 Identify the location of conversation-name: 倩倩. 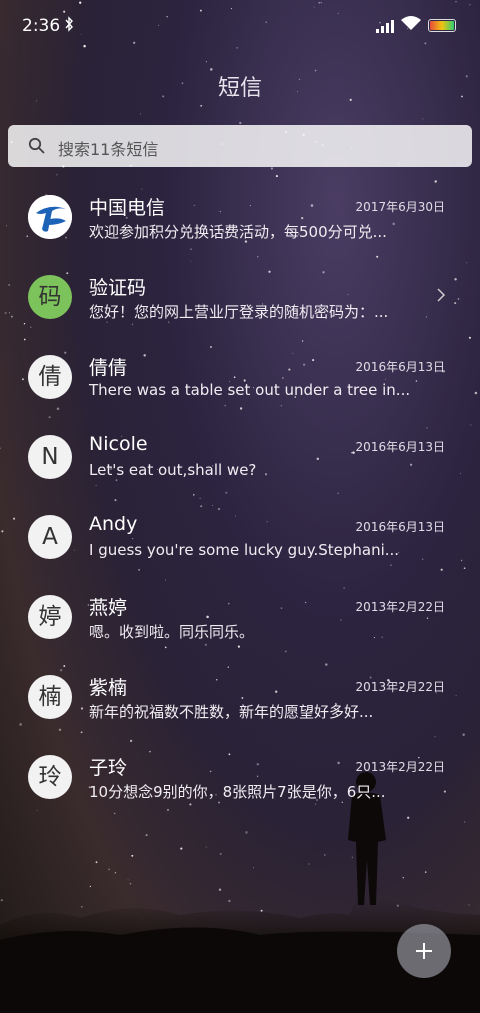
(108, 368).